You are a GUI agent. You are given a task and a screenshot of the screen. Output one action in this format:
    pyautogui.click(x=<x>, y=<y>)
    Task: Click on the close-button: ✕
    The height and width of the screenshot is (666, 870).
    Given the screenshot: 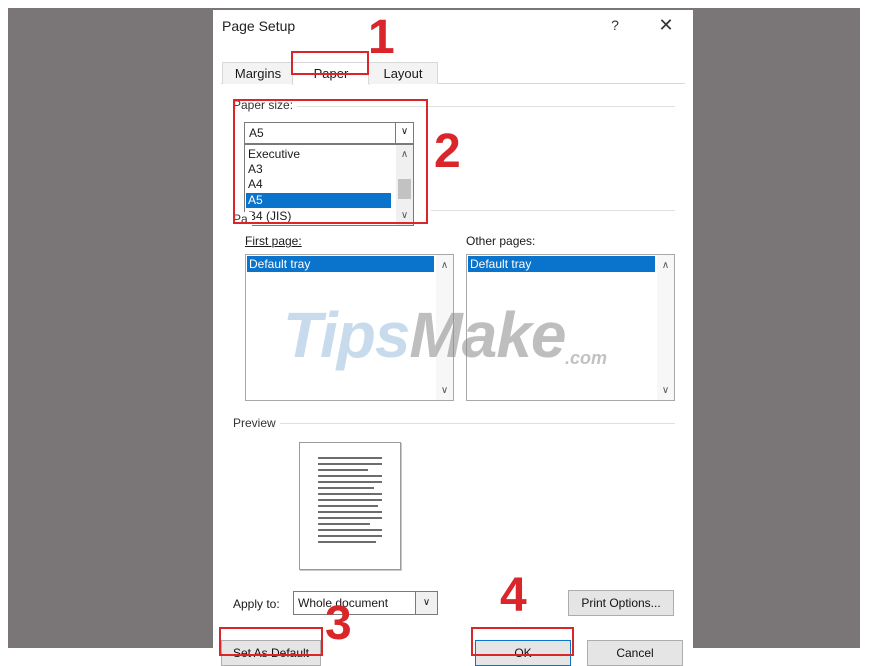 What is the action you would take?
    pyautogui.click(x=666, y=25)
    